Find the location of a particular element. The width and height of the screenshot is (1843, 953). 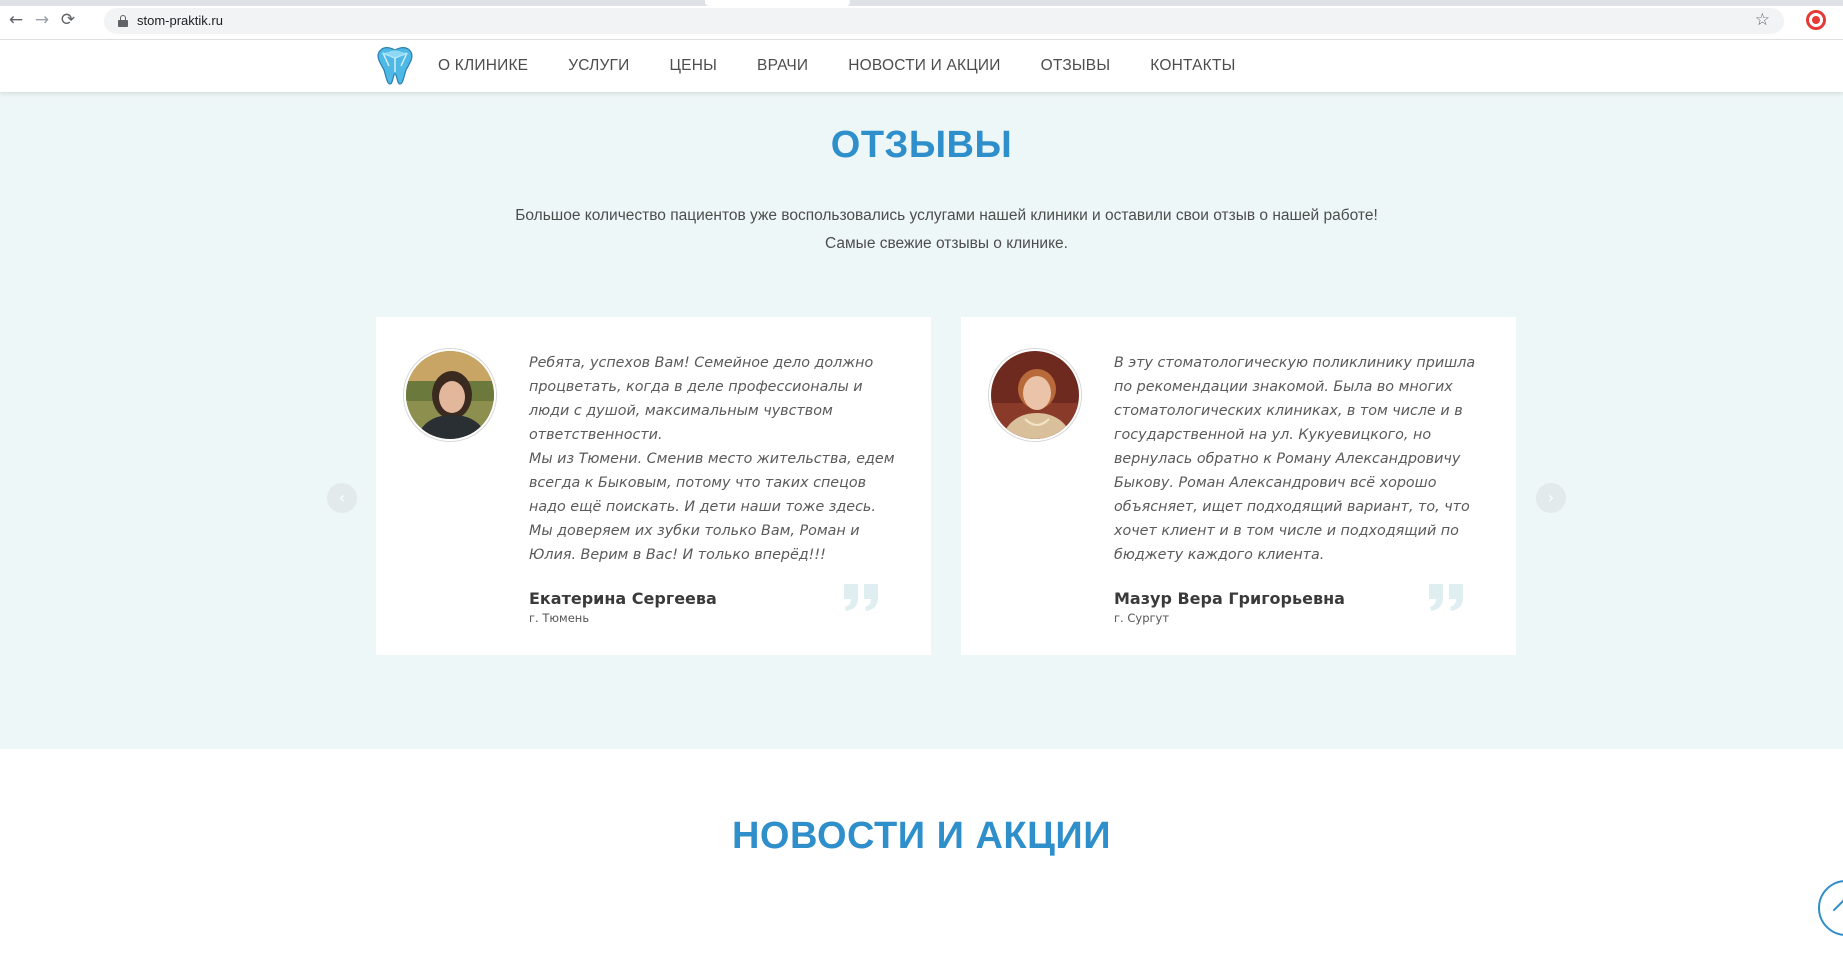

address-bar: stom-praktik.ru ☆ is located at coordinates (944, 21).